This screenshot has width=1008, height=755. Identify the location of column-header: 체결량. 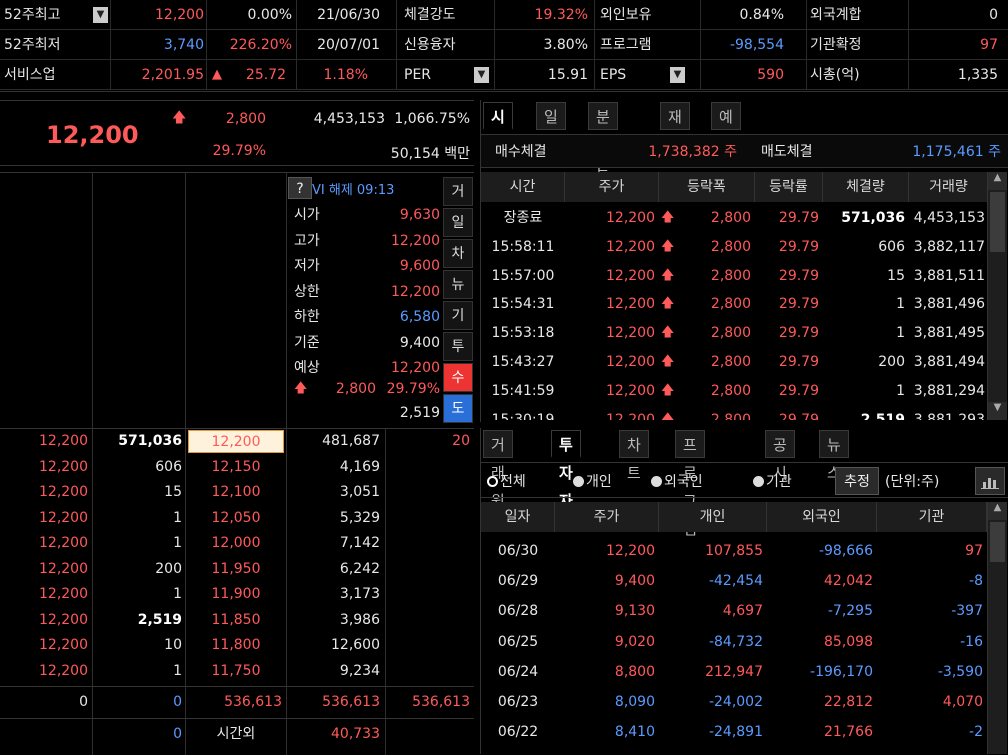
(866, 187).